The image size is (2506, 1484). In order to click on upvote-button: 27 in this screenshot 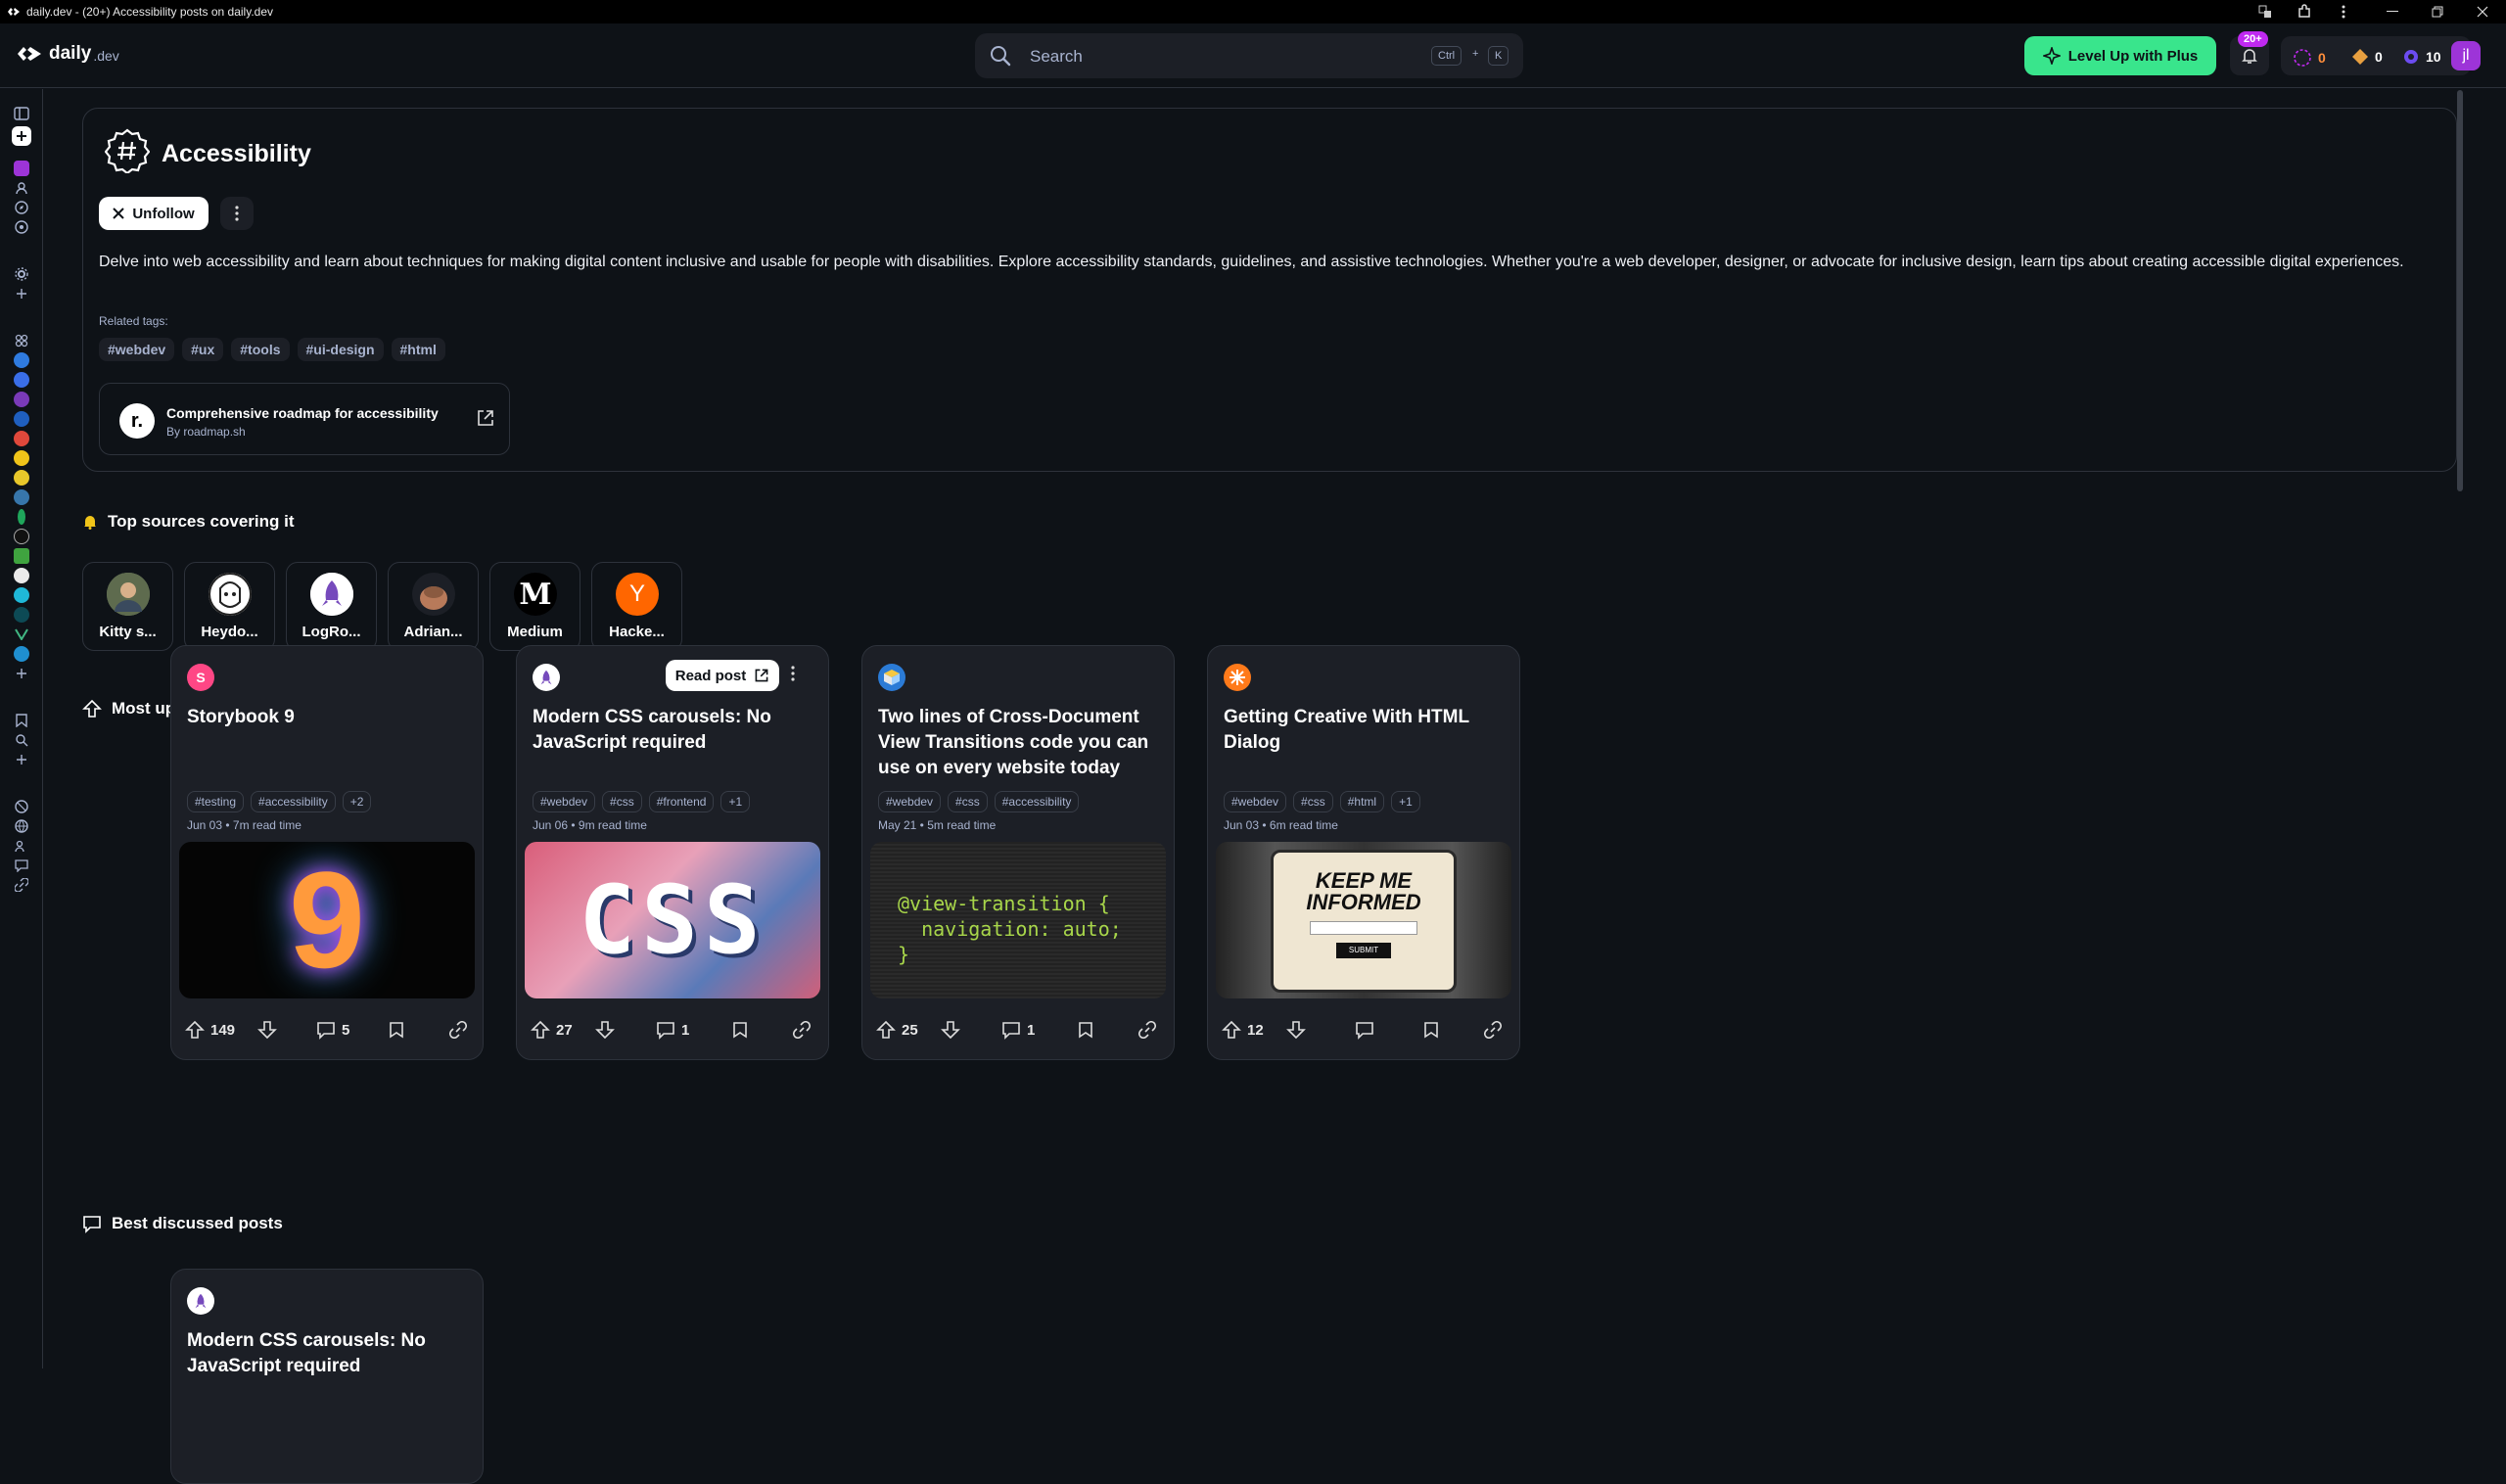, I will do `click(552, 1029)`.